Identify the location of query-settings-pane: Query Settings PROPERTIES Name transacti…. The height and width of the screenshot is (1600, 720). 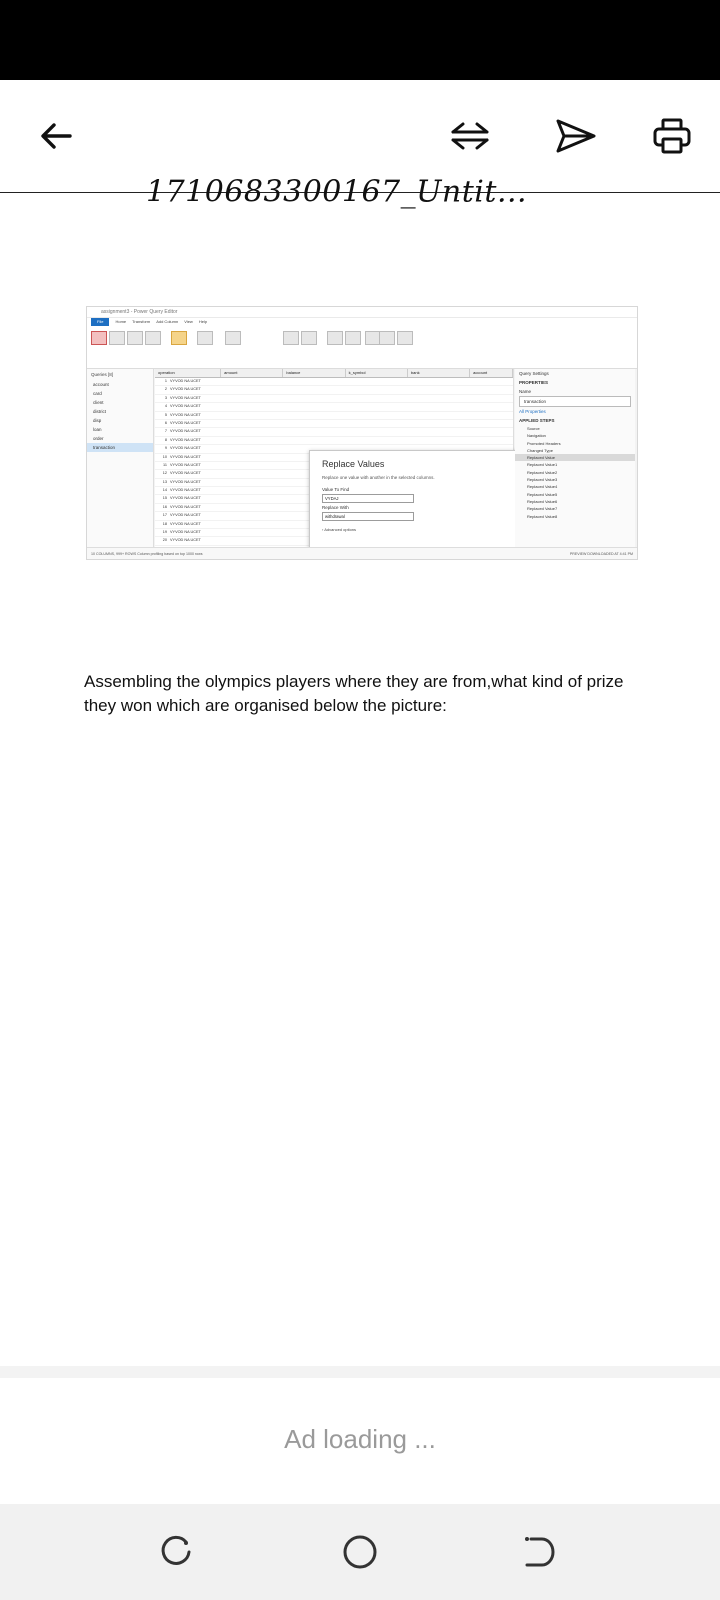
(575, 458).